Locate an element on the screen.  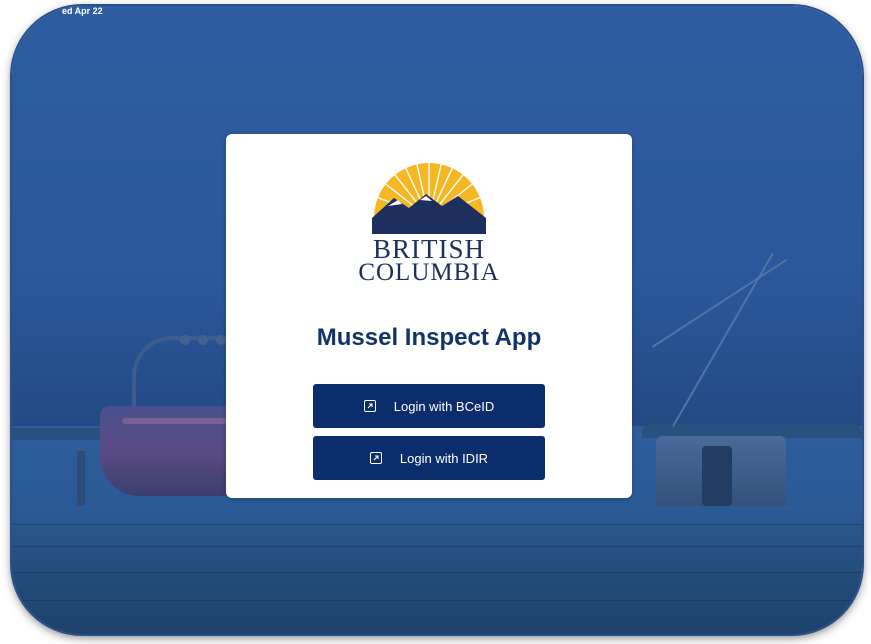
bc-sun-mountain-icon is located at coordinates (429, 198).